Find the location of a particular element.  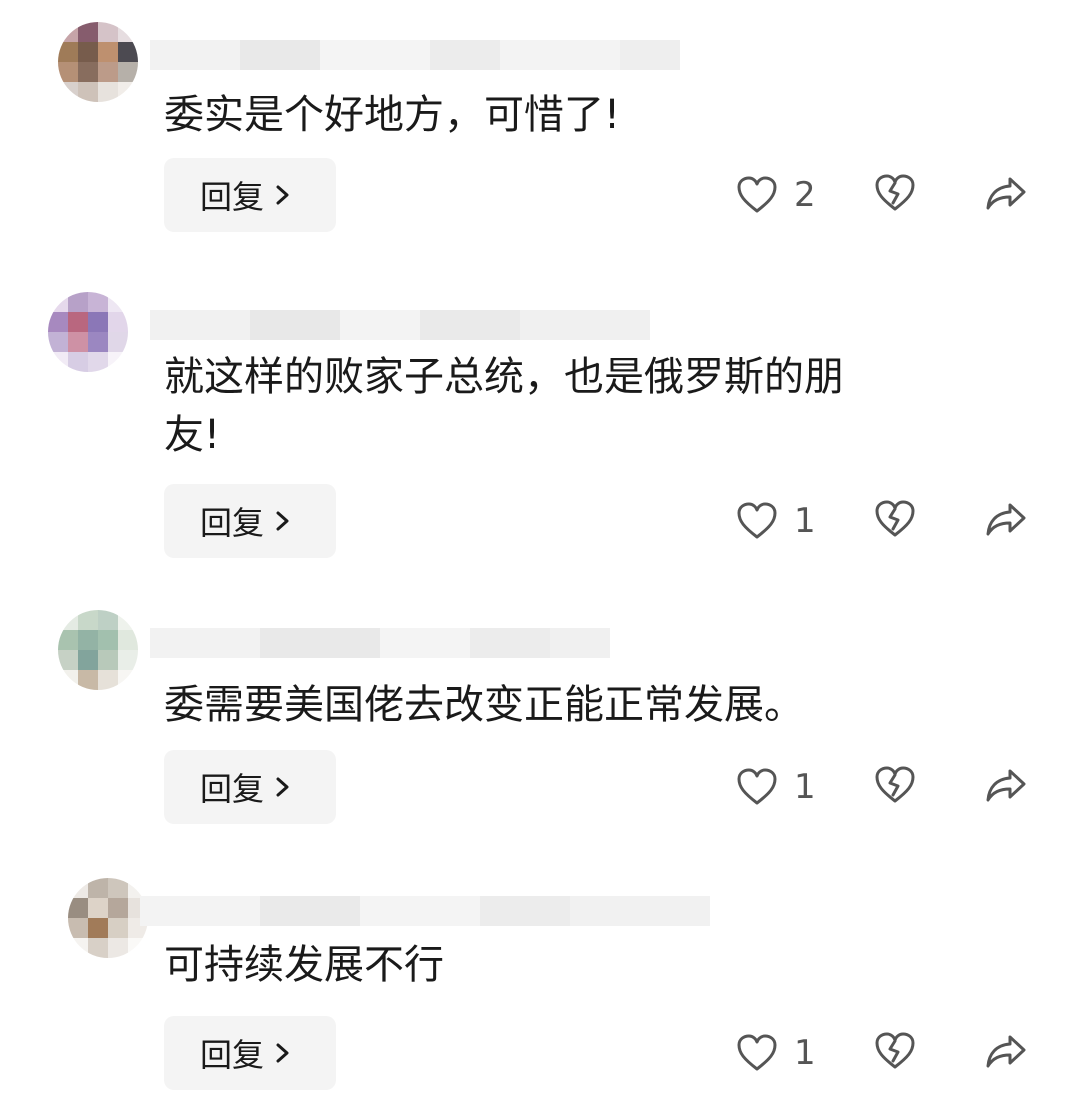

comment-actions: 2 is located at coordinates (882, 195).